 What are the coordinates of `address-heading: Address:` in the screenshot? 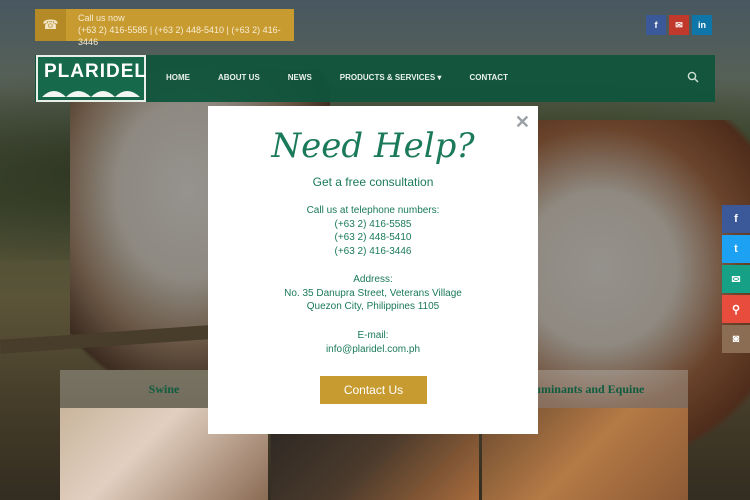 It's located at (373, 279).